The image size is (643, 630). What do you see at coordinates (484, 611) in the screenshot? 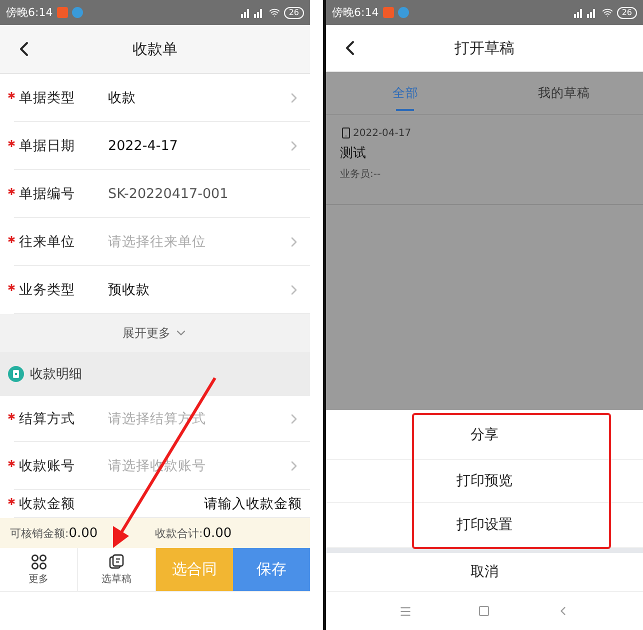
I see `home-icon` at bounding box center [484, 611].